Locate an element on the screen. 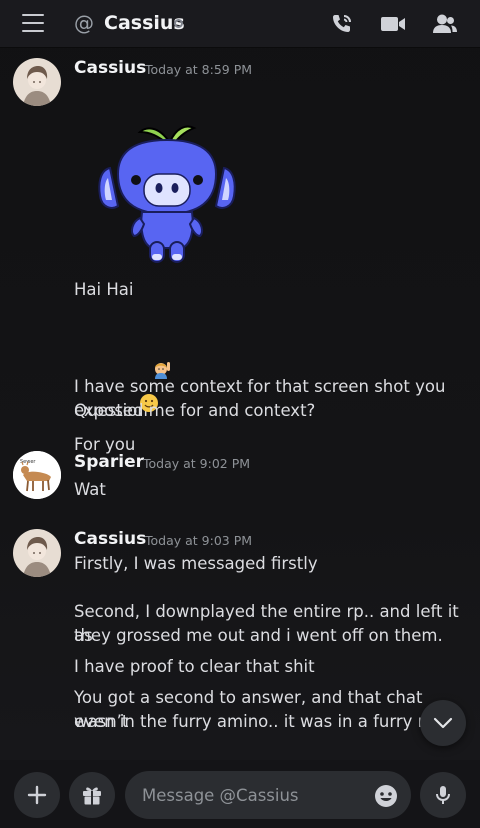 Image resolution: width=480 pixels, height=828 pixels. chevron-down-icon is located at coordinates (443, 723).